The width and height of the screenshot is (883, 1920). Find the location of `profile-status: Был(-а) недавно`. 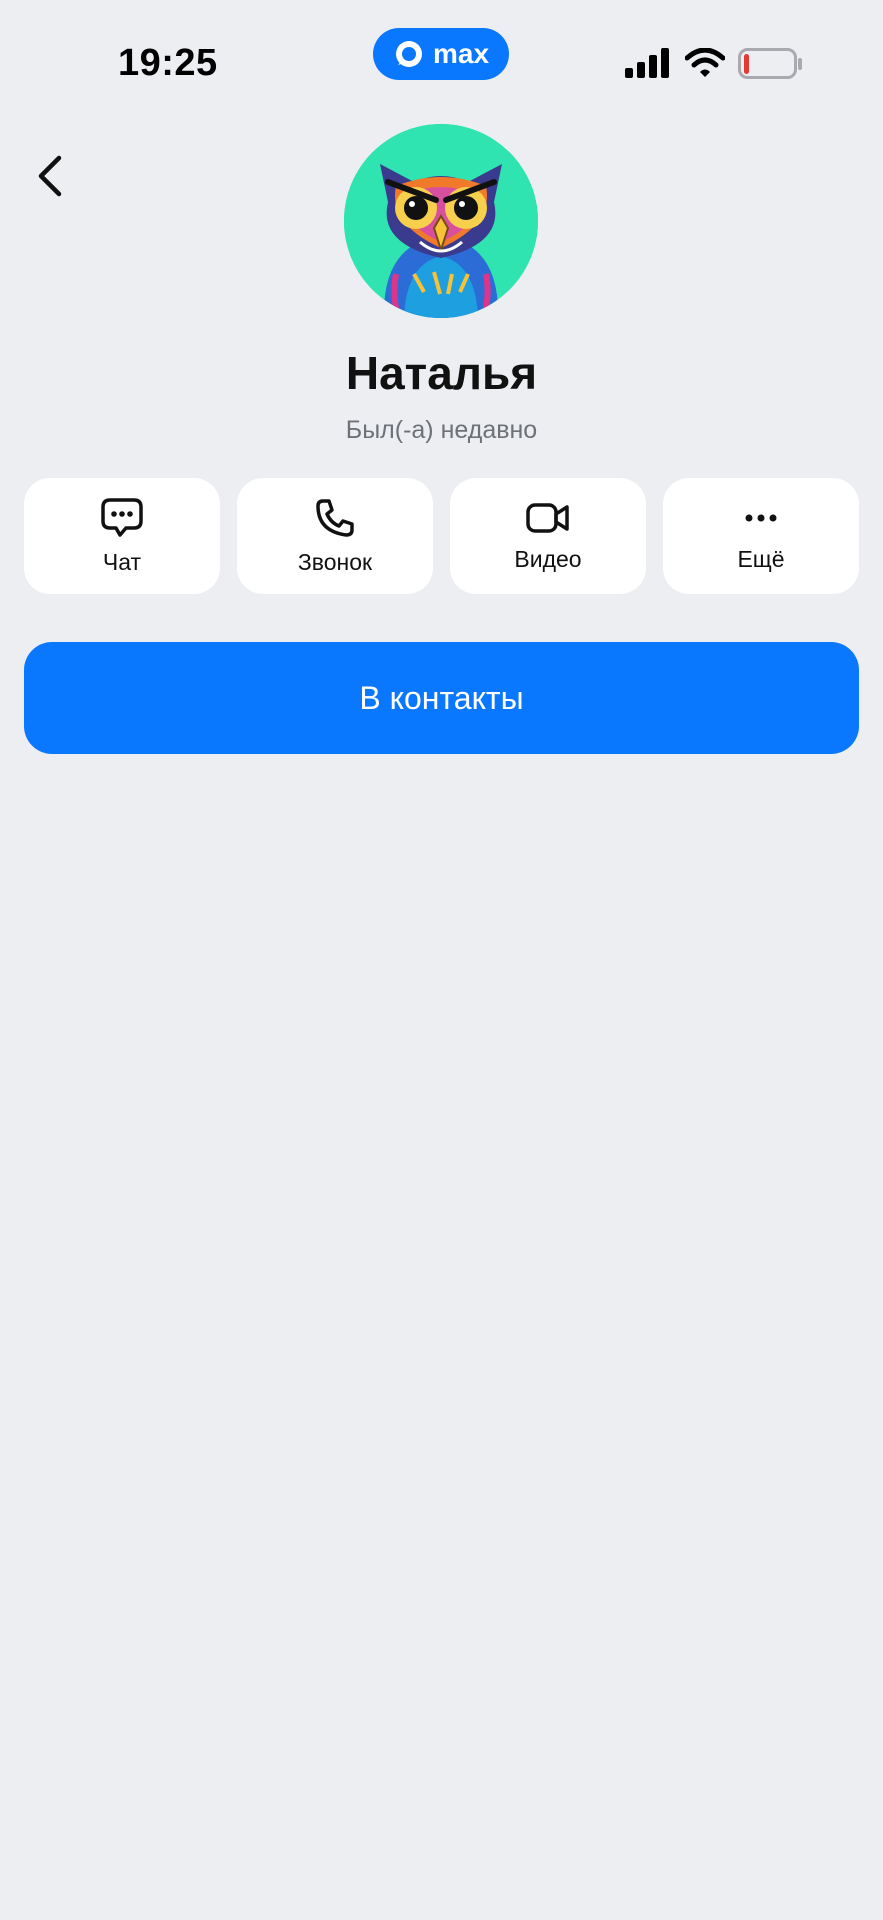

profile-status: Был(-а) недавно is located at coordinates (441, 430).